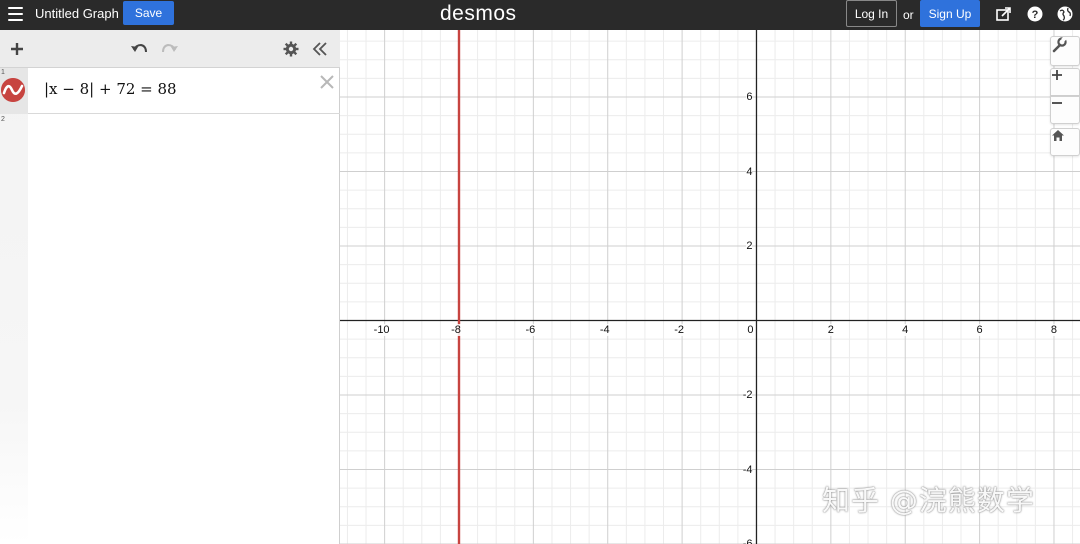  I want to click on y-tick-label: 4, so click(749, 171).